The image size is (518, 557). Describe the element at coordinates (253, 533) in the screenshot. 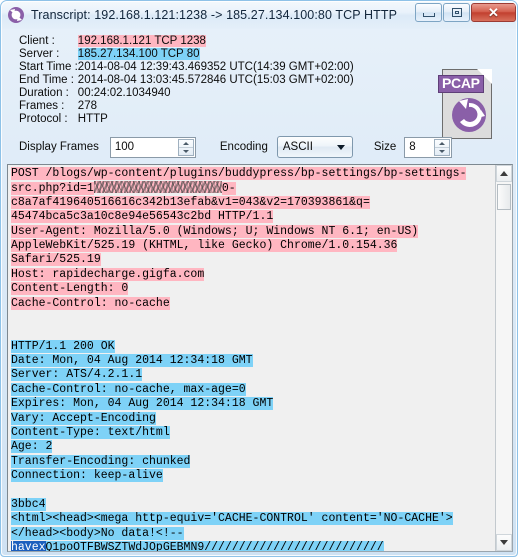

I see `transcript-line: </head><body>No data!<!--` at that location.